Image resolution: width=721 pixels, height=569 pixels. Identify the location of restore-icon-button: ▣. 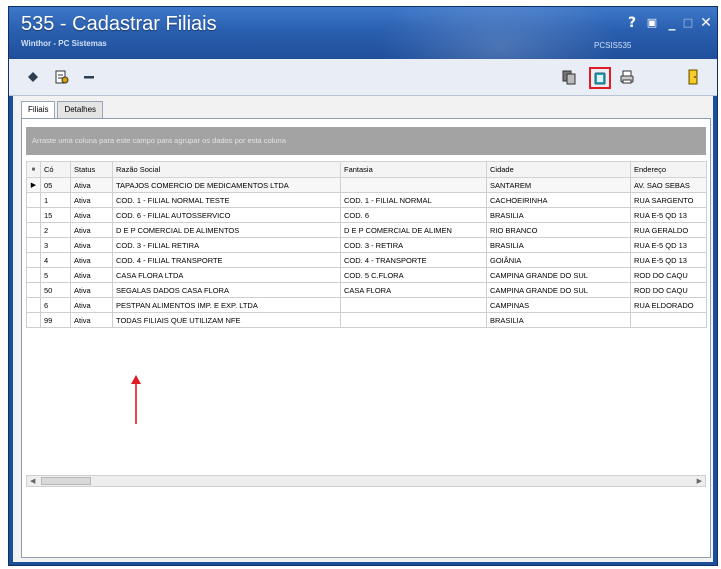
(652, 23).